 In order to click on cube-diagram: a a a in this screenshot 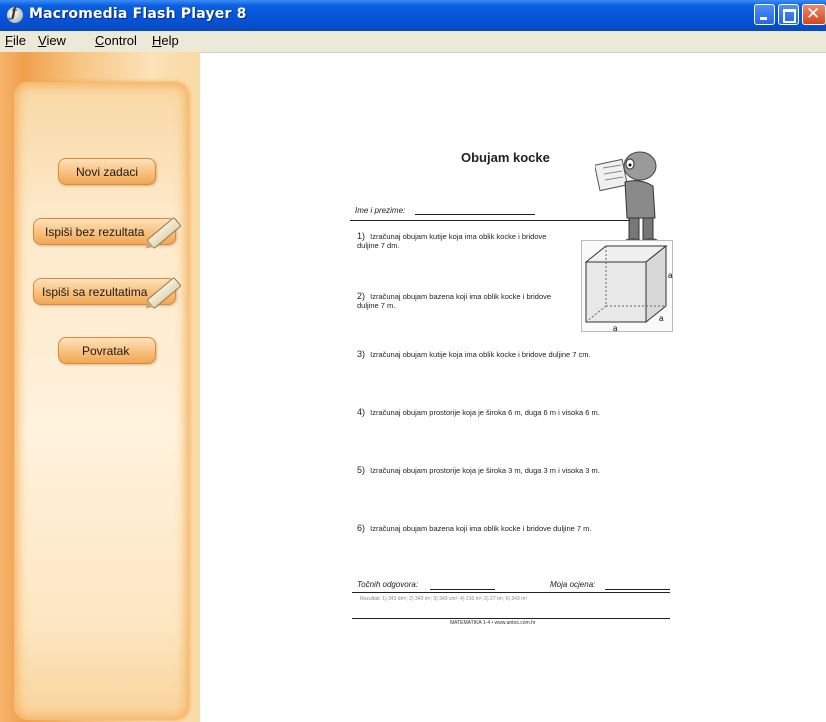, I will do `click(627, 286)`.